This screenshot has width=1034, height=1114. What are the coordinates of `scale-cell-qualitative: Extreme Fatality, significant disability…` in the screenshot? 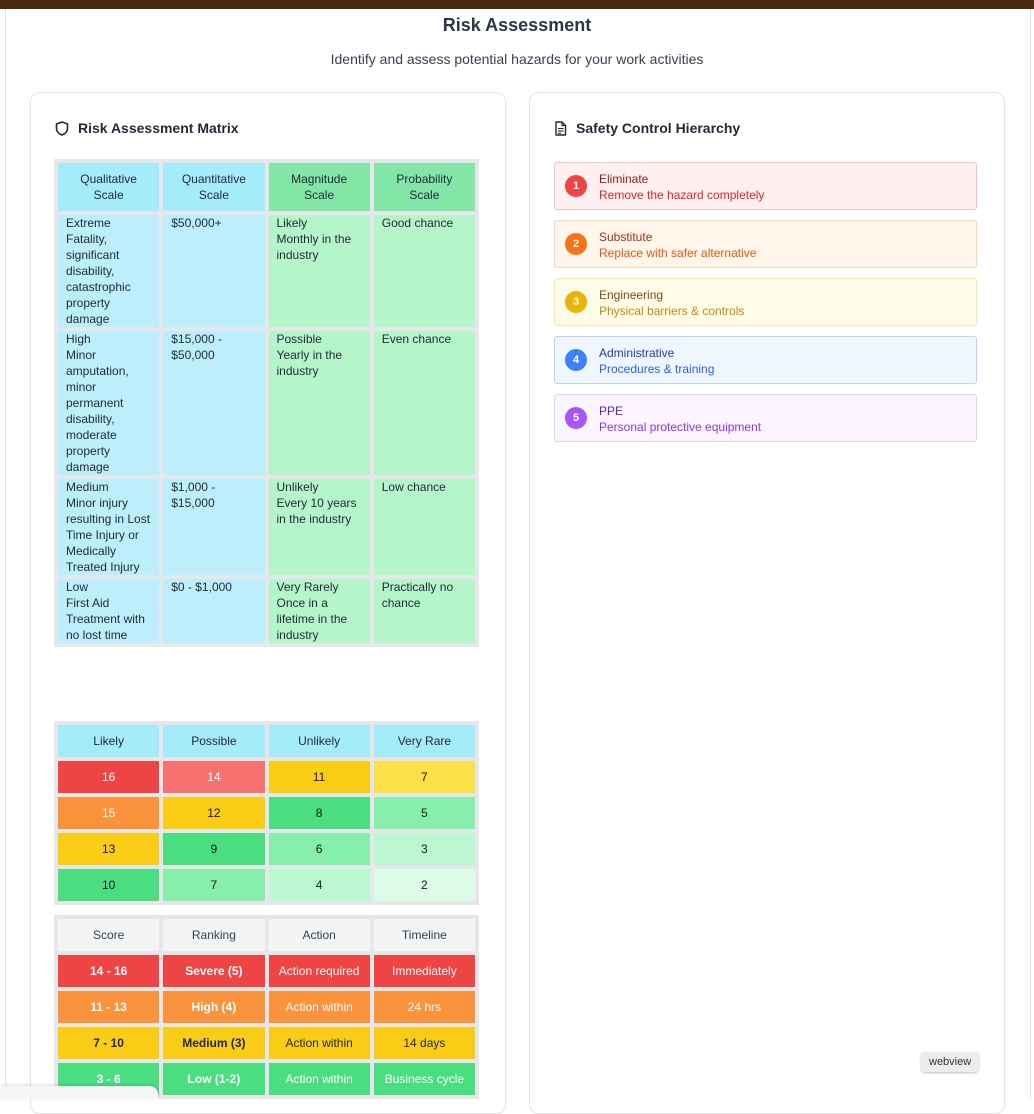 It's located at (109, 271).